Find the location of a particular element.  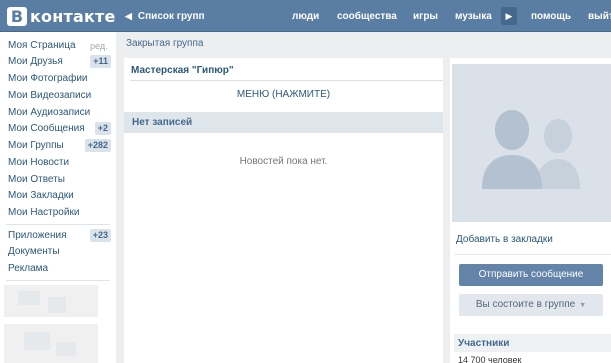

sidebar-item-answers: Мои Ответы is located at coordinates (36, 180).